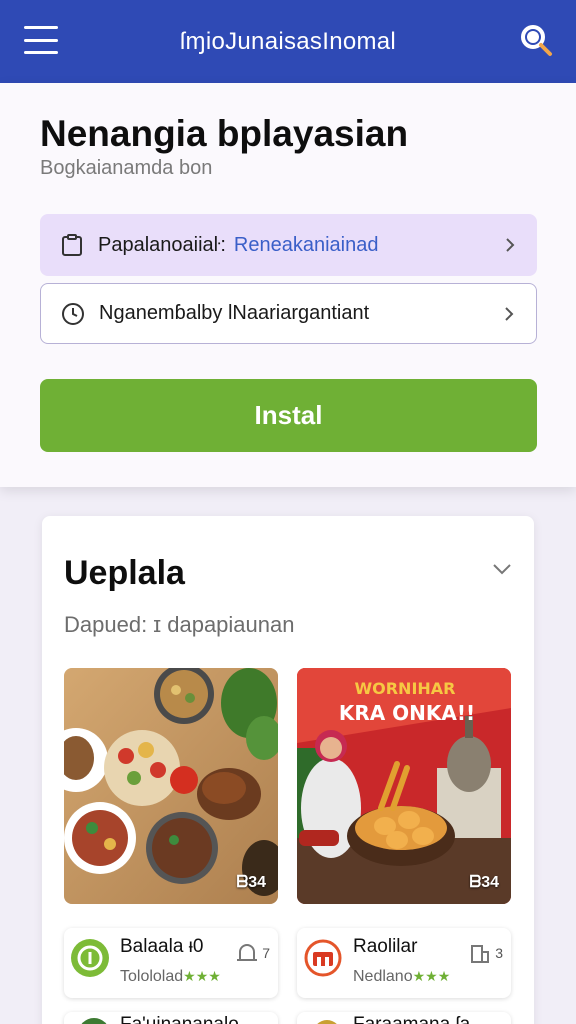 Image resolution: width=576 pixels, height=1024 pixels. I want to click on list-item-title: Raolilar, so click(385, 946).